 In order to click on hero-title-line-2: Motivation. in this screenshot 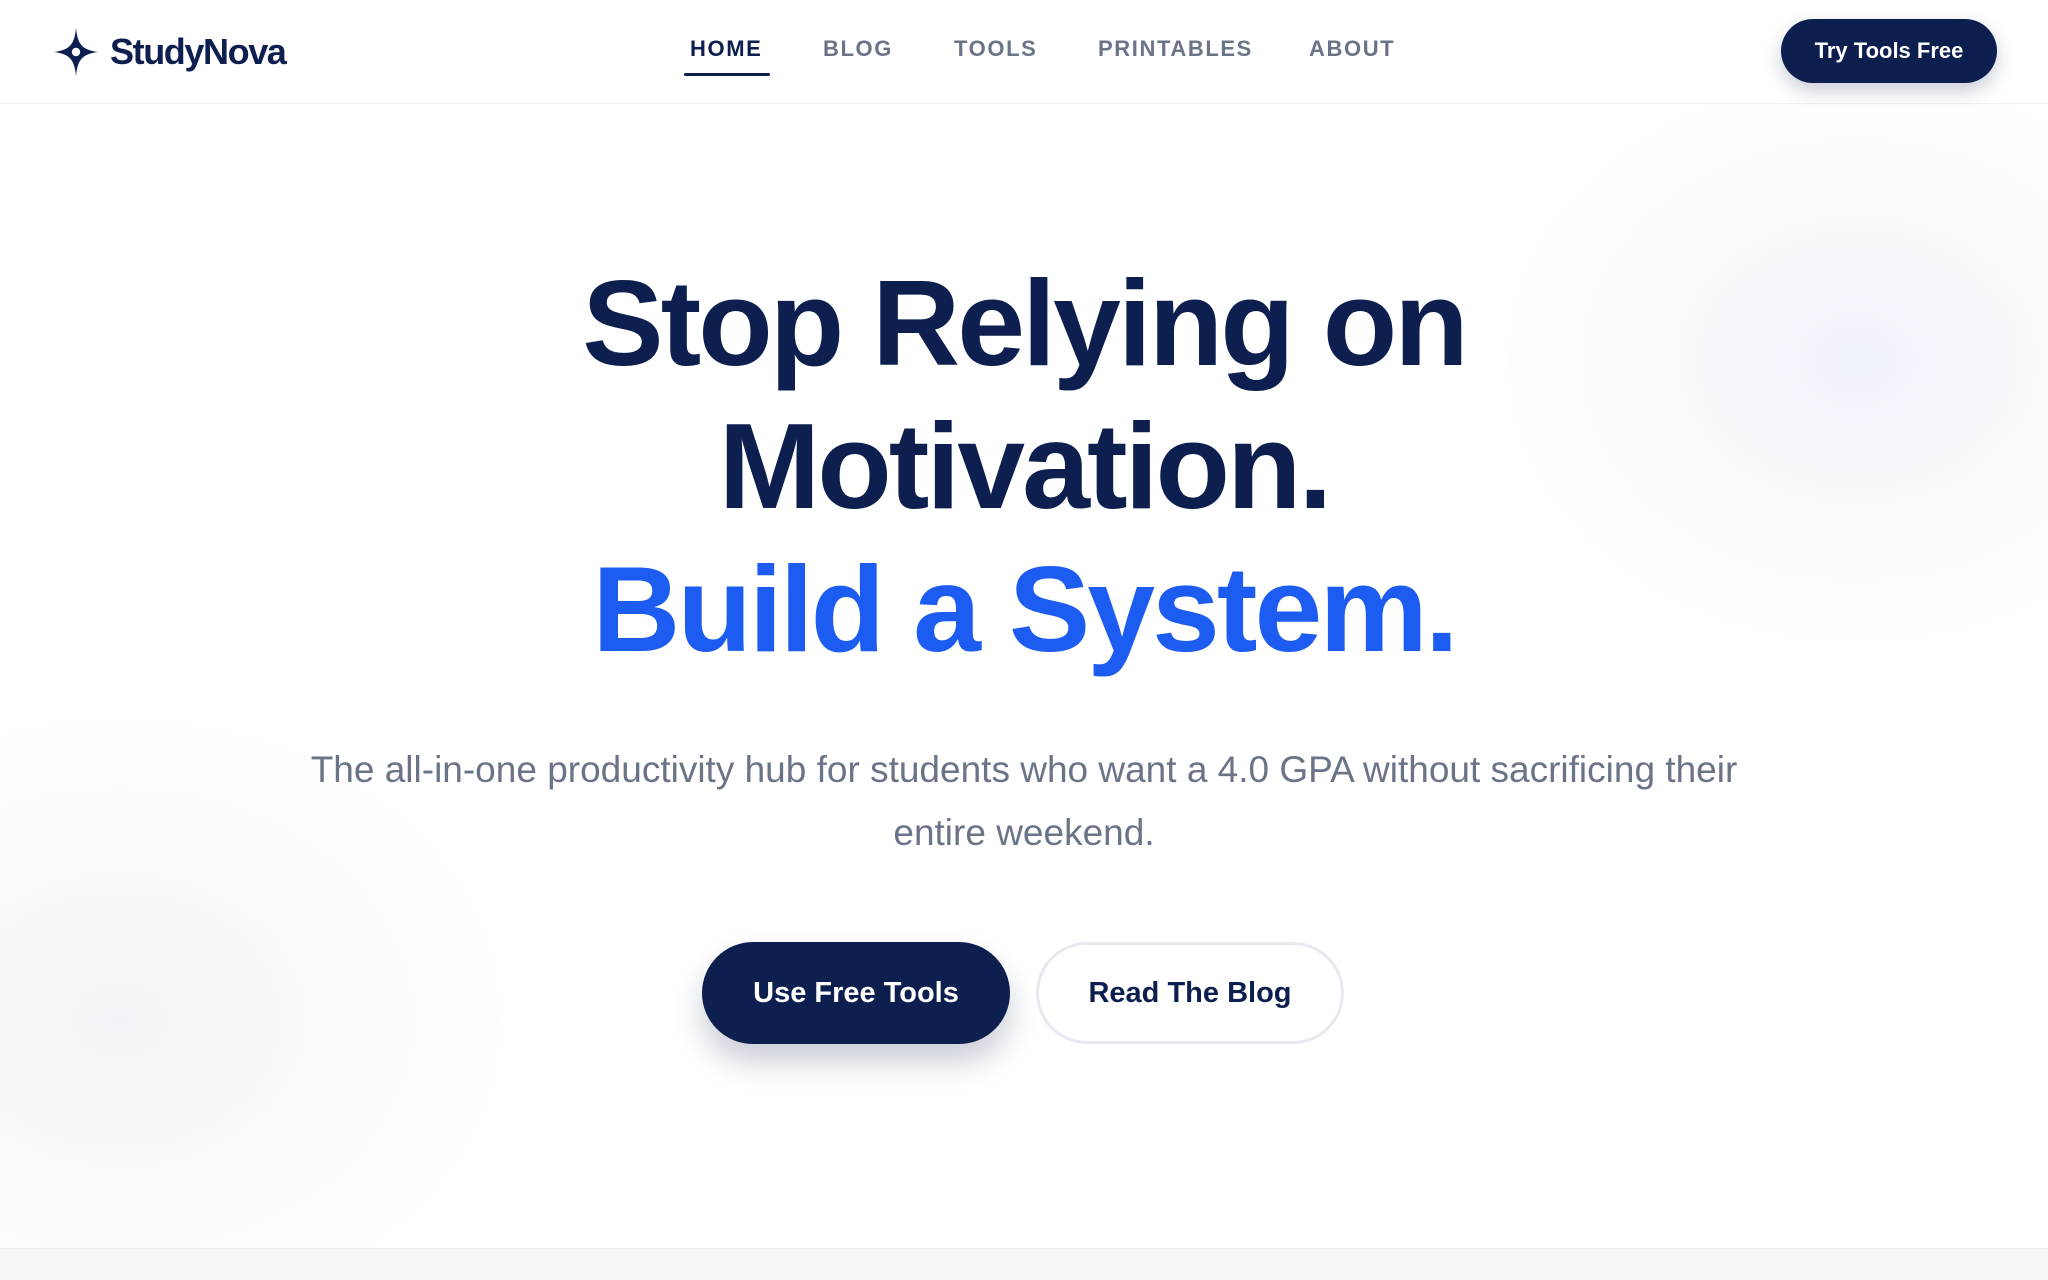, I will do `click(1025, 466)`.